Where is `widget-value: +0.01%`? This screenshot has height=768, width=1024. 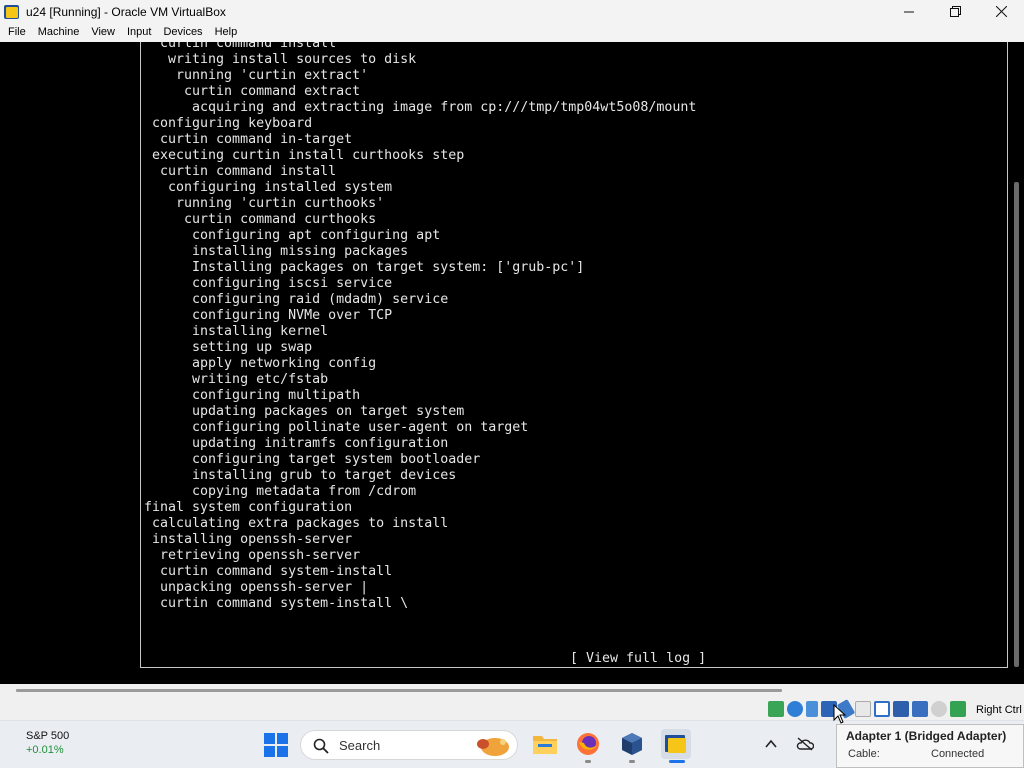
widget-value: +0.01% is located at coordinates (45, 750).